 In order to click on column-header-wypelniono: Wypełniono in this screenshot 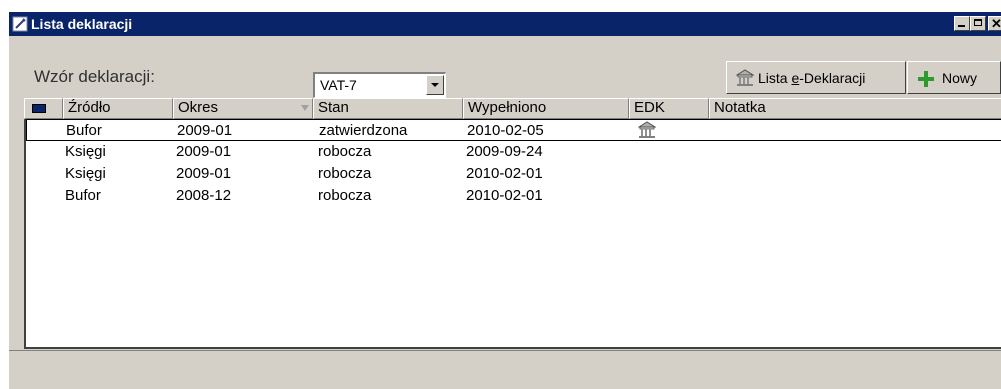, I will do `click(546, 108)`.